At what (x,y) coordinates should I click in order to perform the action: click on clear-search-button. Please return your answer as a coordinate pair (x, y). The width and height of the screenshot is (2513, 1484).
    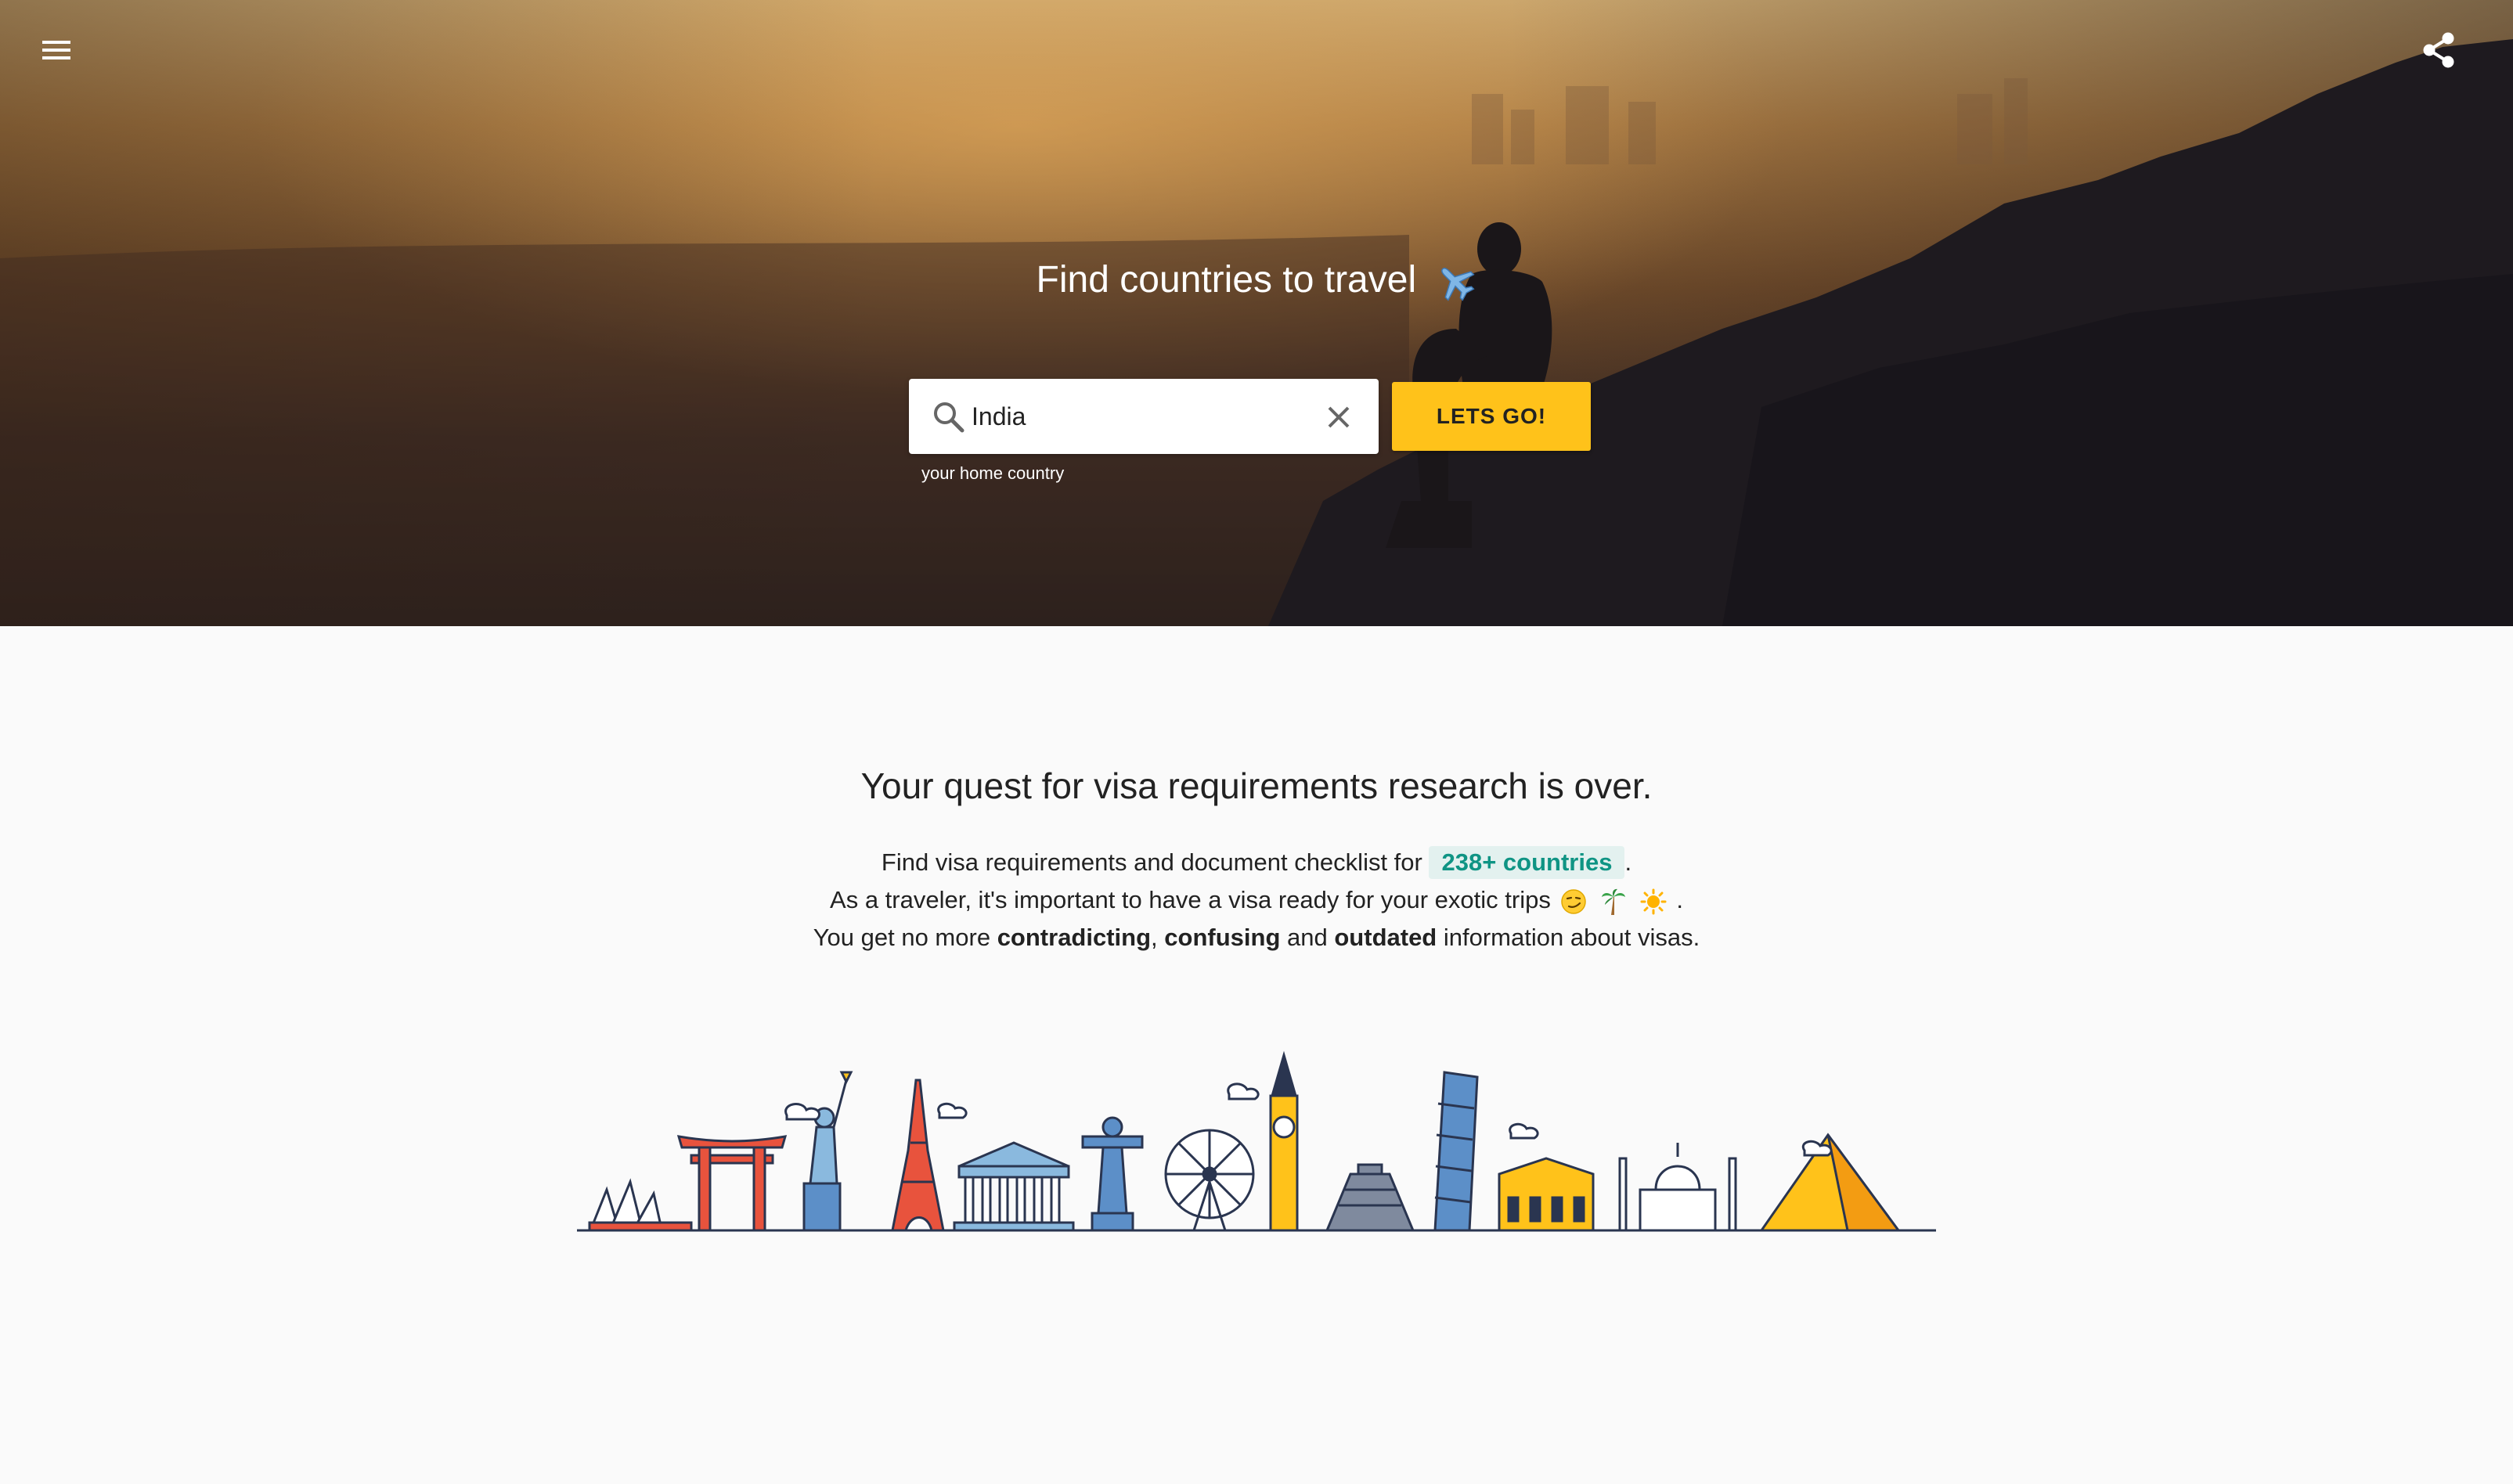
    Looking at the image, I should click on (1339, 417).